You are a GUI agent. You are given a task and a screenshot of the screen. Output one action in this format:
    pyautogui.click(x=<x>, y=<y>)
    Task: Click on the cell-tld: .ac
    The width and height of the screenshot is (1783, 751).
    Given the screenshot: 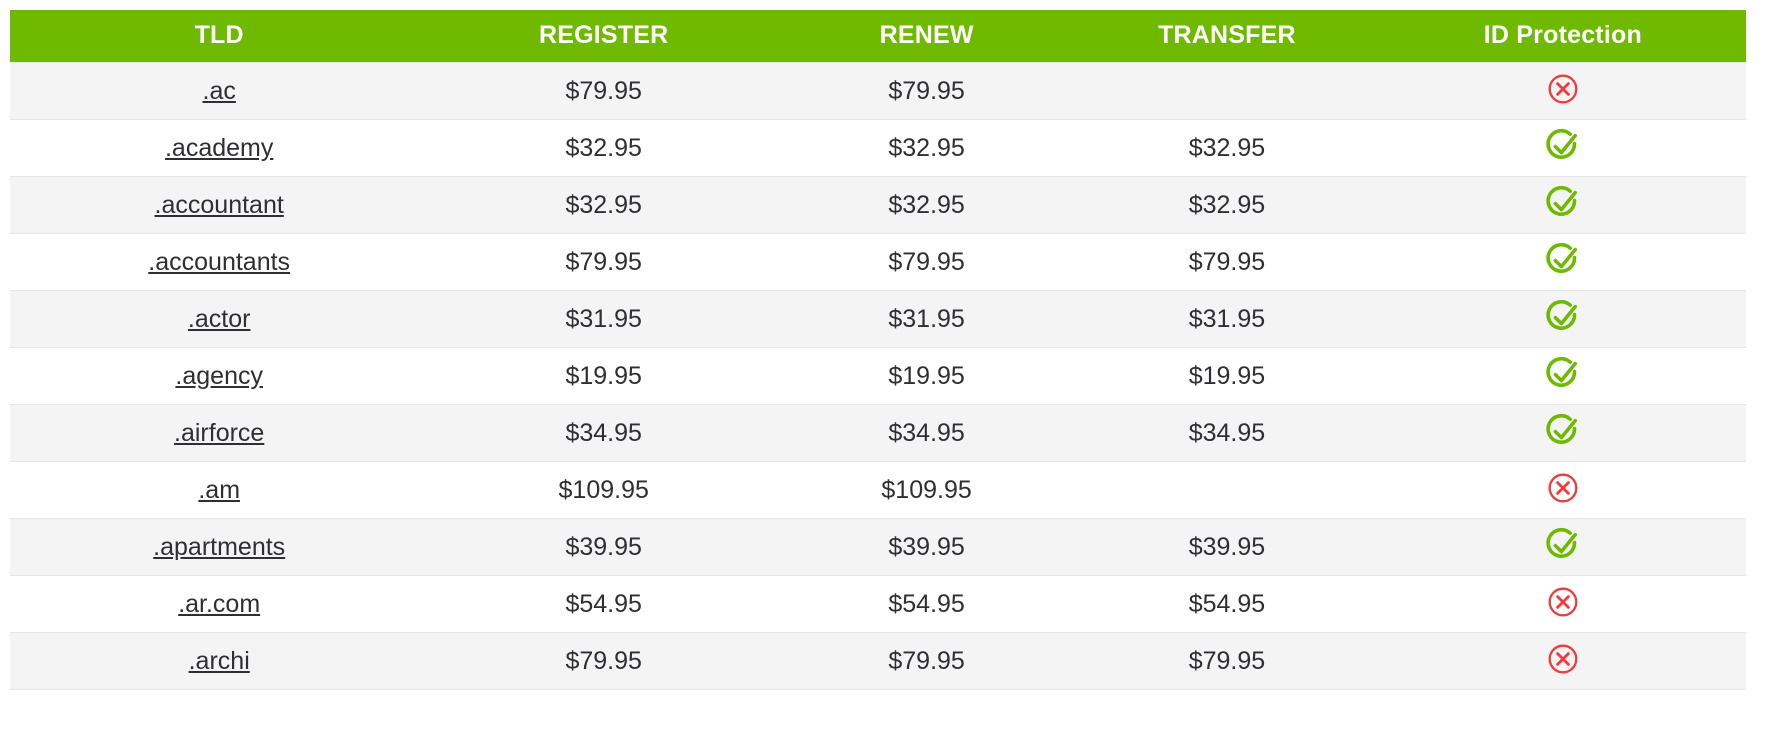 What is the action you would take?
    pyautogui.click(x=219, y=91)
    